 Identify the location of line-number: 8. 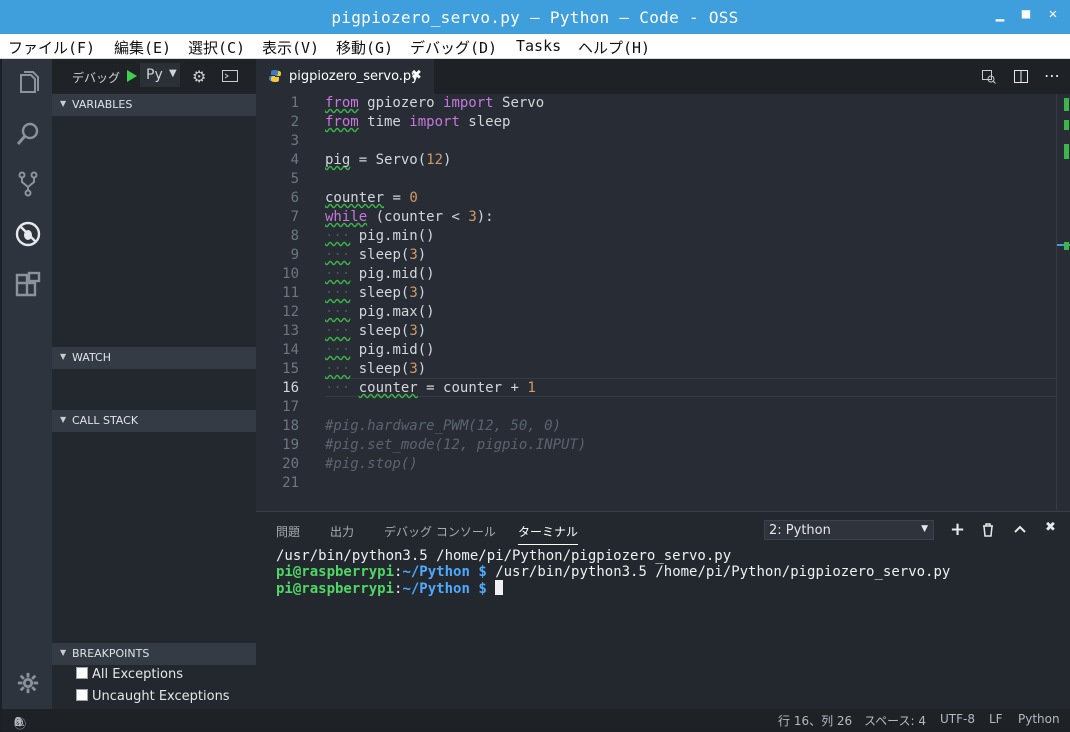
(294, 236).